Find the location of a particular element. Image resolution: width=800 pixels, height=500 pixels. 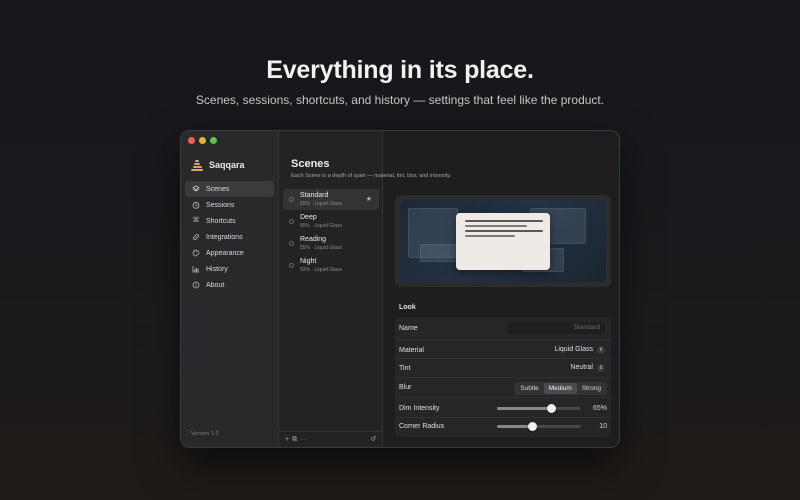

sidebar-item-appearance: Appearance is located at coordinates (229, 253).